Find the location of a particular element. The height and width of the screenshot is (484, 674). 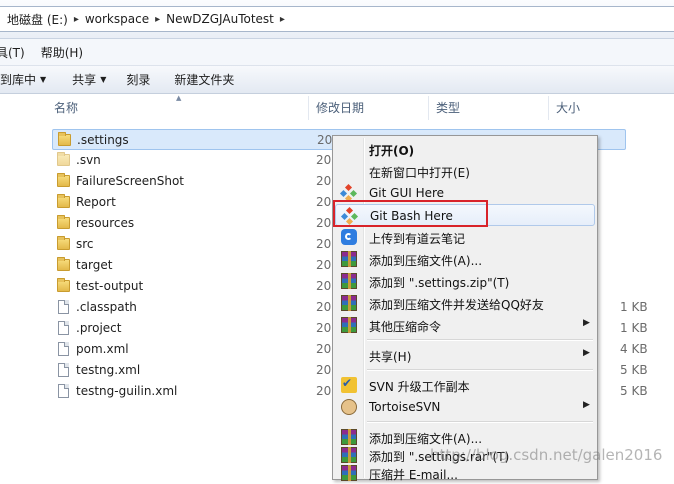

file-name: pom.xml is located at coordinates (102, 349).